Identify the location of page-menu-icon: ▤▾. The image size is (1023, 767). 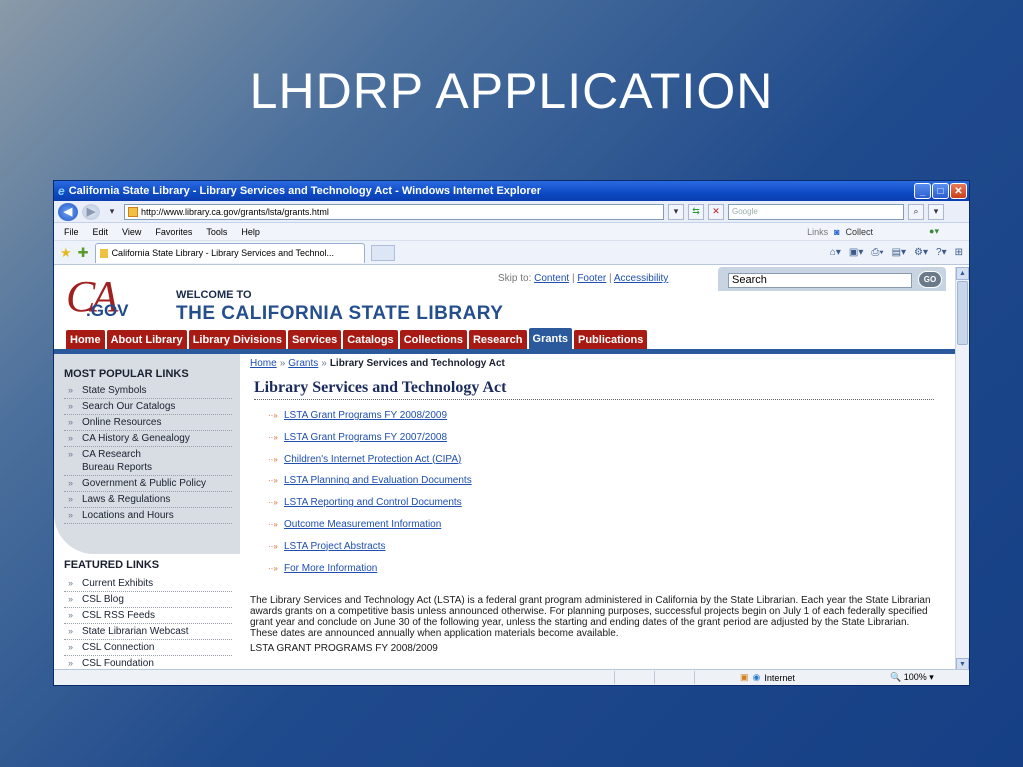
(899, 252).